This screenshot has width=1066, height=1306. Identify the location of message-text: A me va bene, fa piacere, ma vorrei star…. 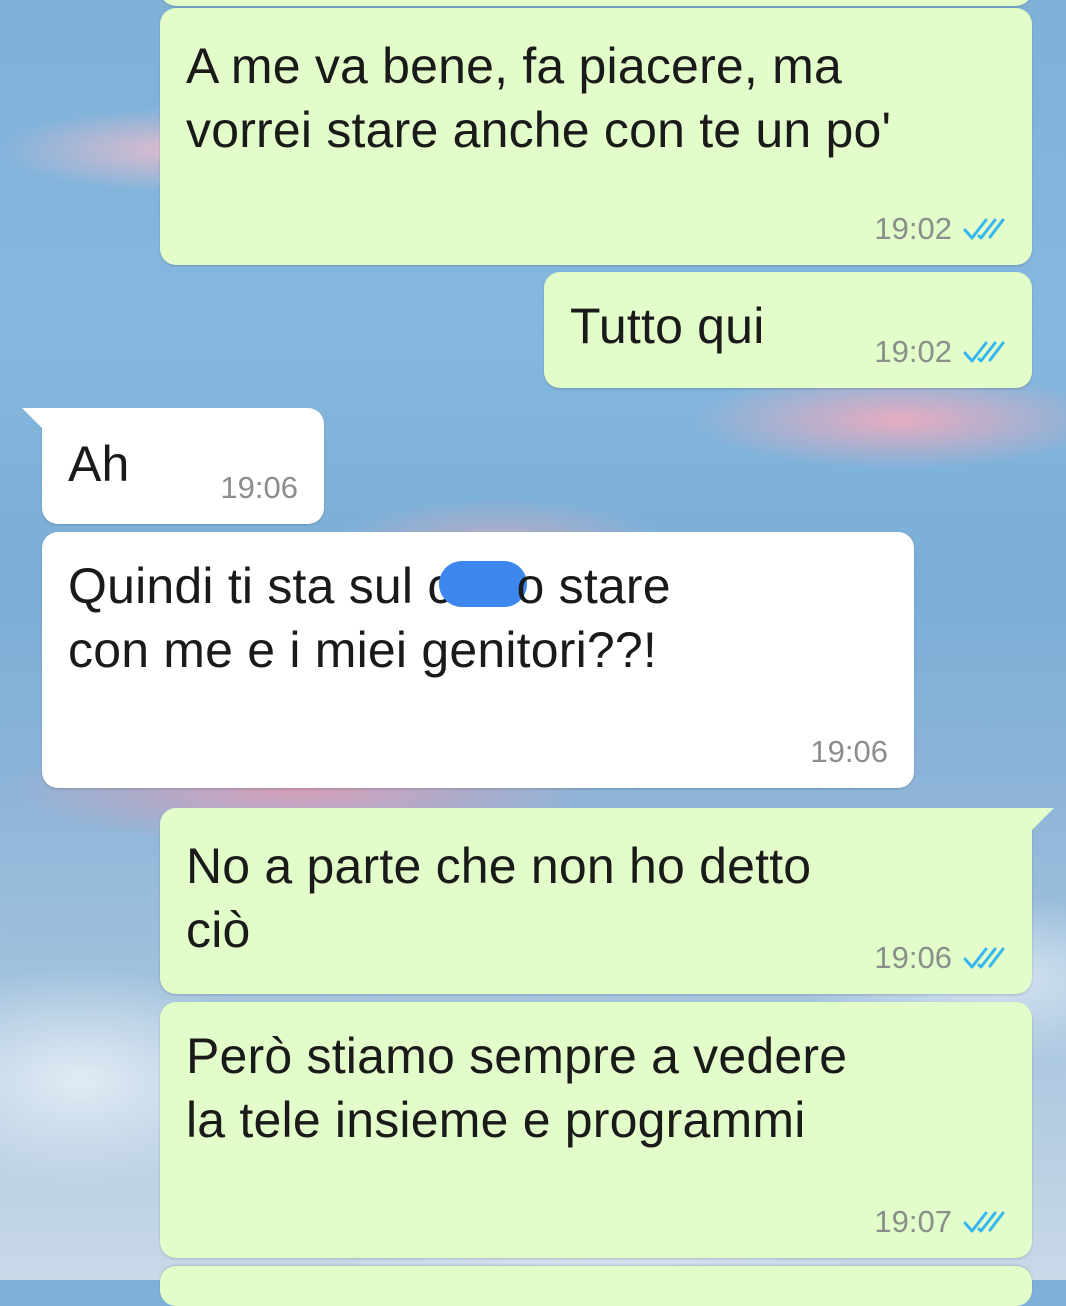
(539, 98).